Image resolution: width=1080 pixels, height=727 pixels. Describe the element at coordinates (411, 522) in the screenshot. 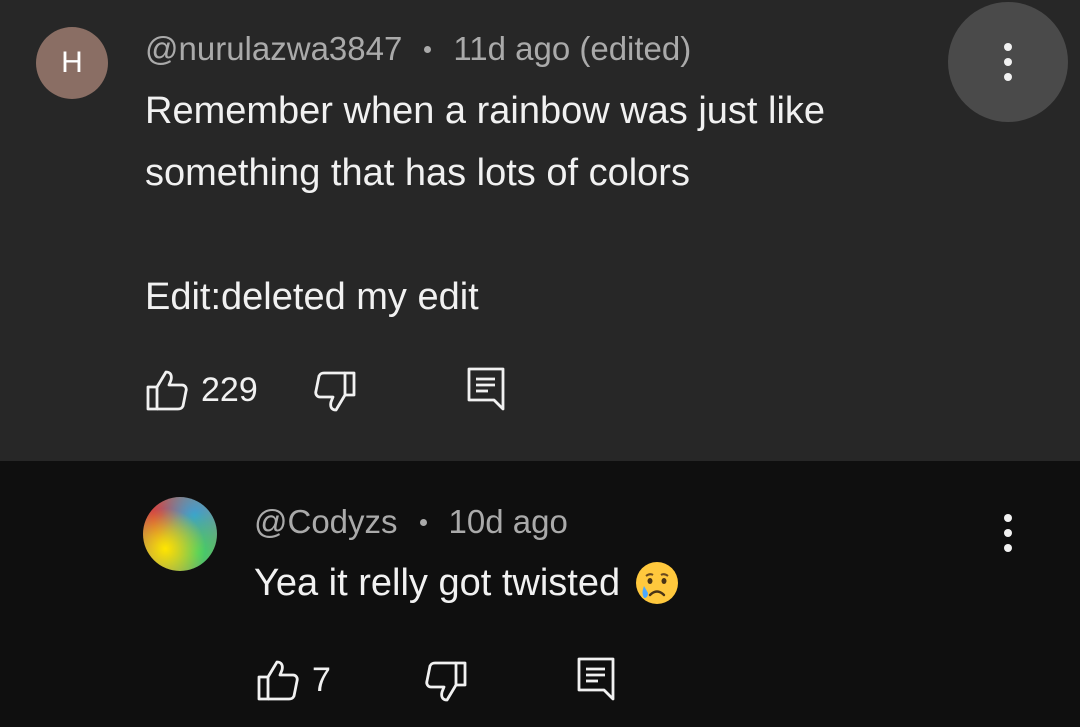

I see `comment-meta: @Codyzs 10d ago` at that location.